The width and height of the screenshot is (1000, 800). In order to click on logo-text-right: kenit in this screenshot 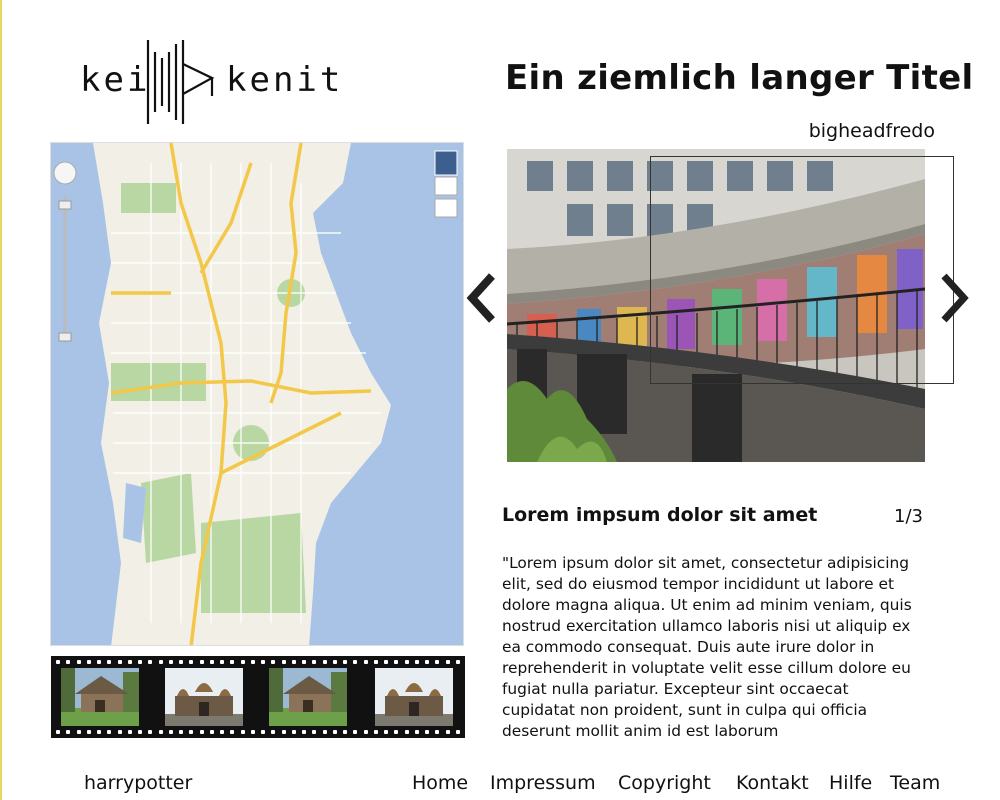, I will do `click(285, 80)`.